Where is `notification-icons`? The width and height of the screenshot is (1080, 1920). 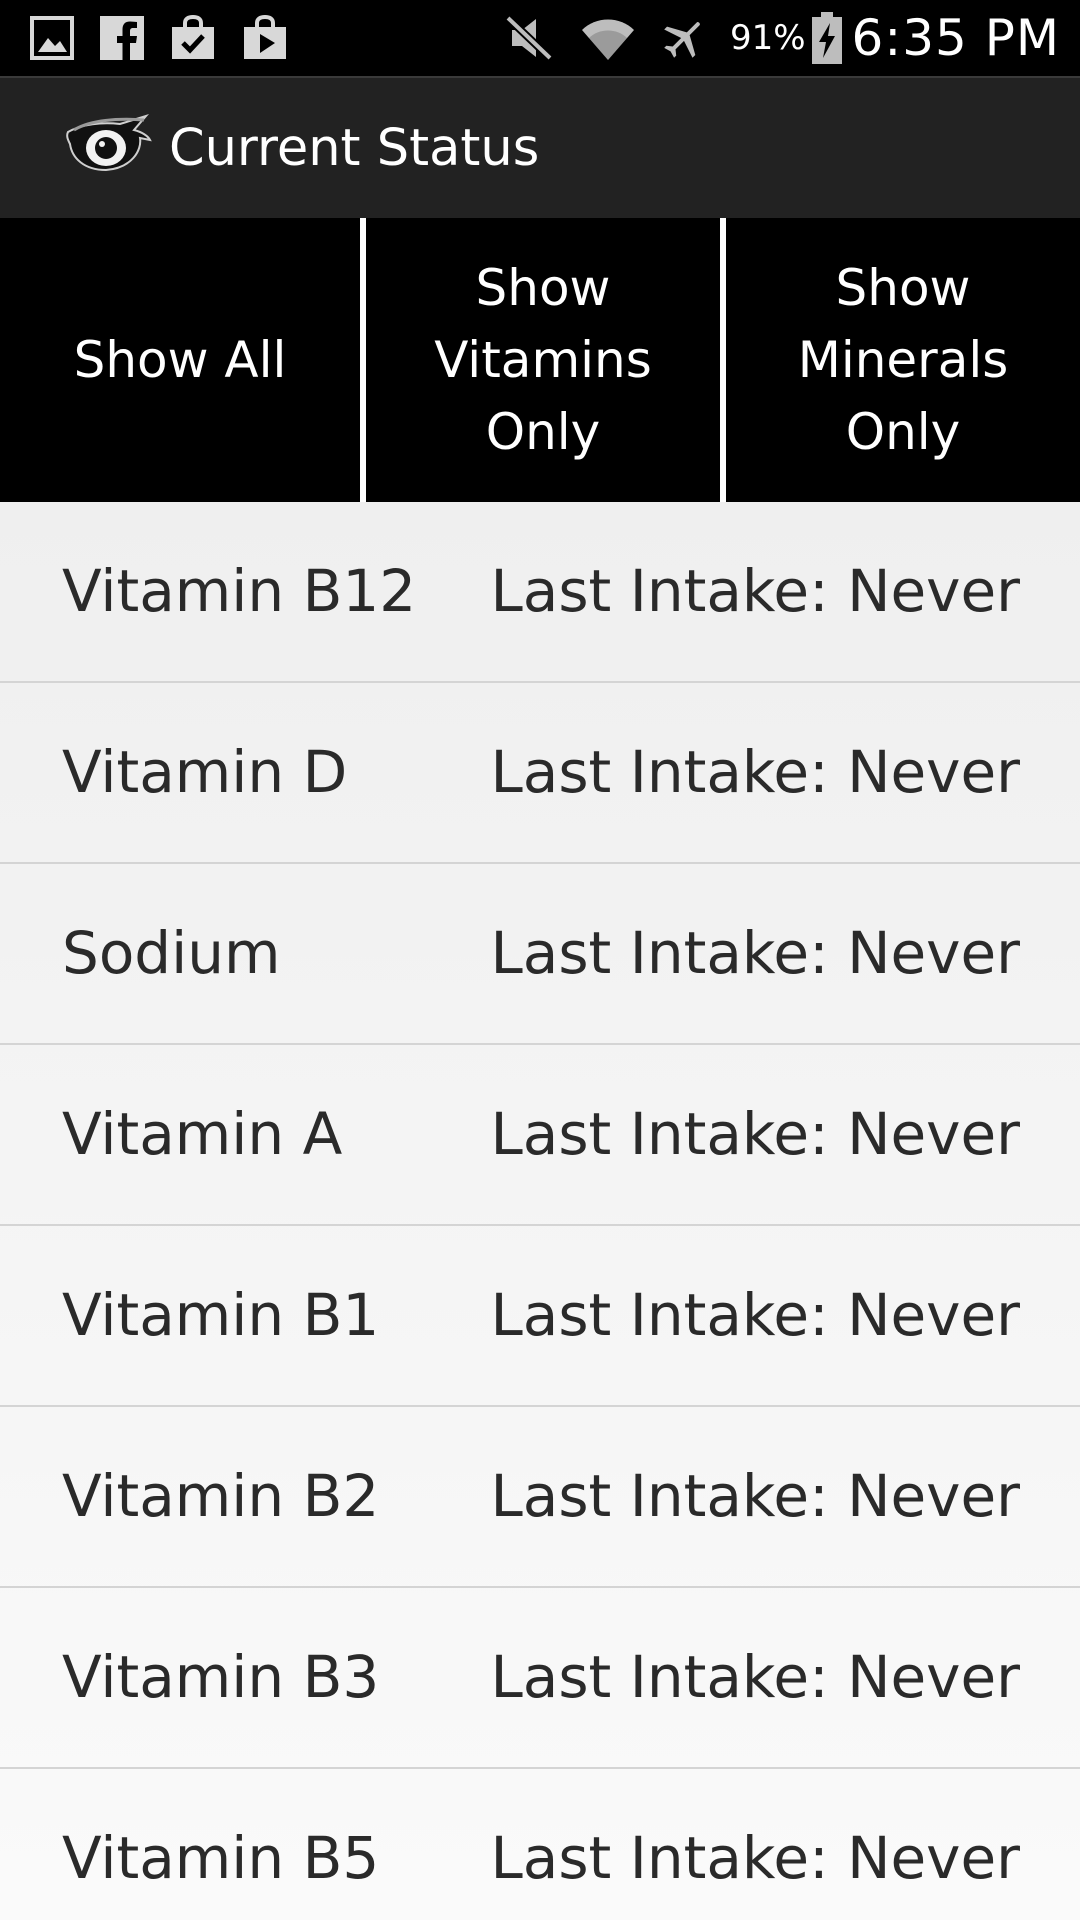
notification-icons is located at coordinates (159, 38).